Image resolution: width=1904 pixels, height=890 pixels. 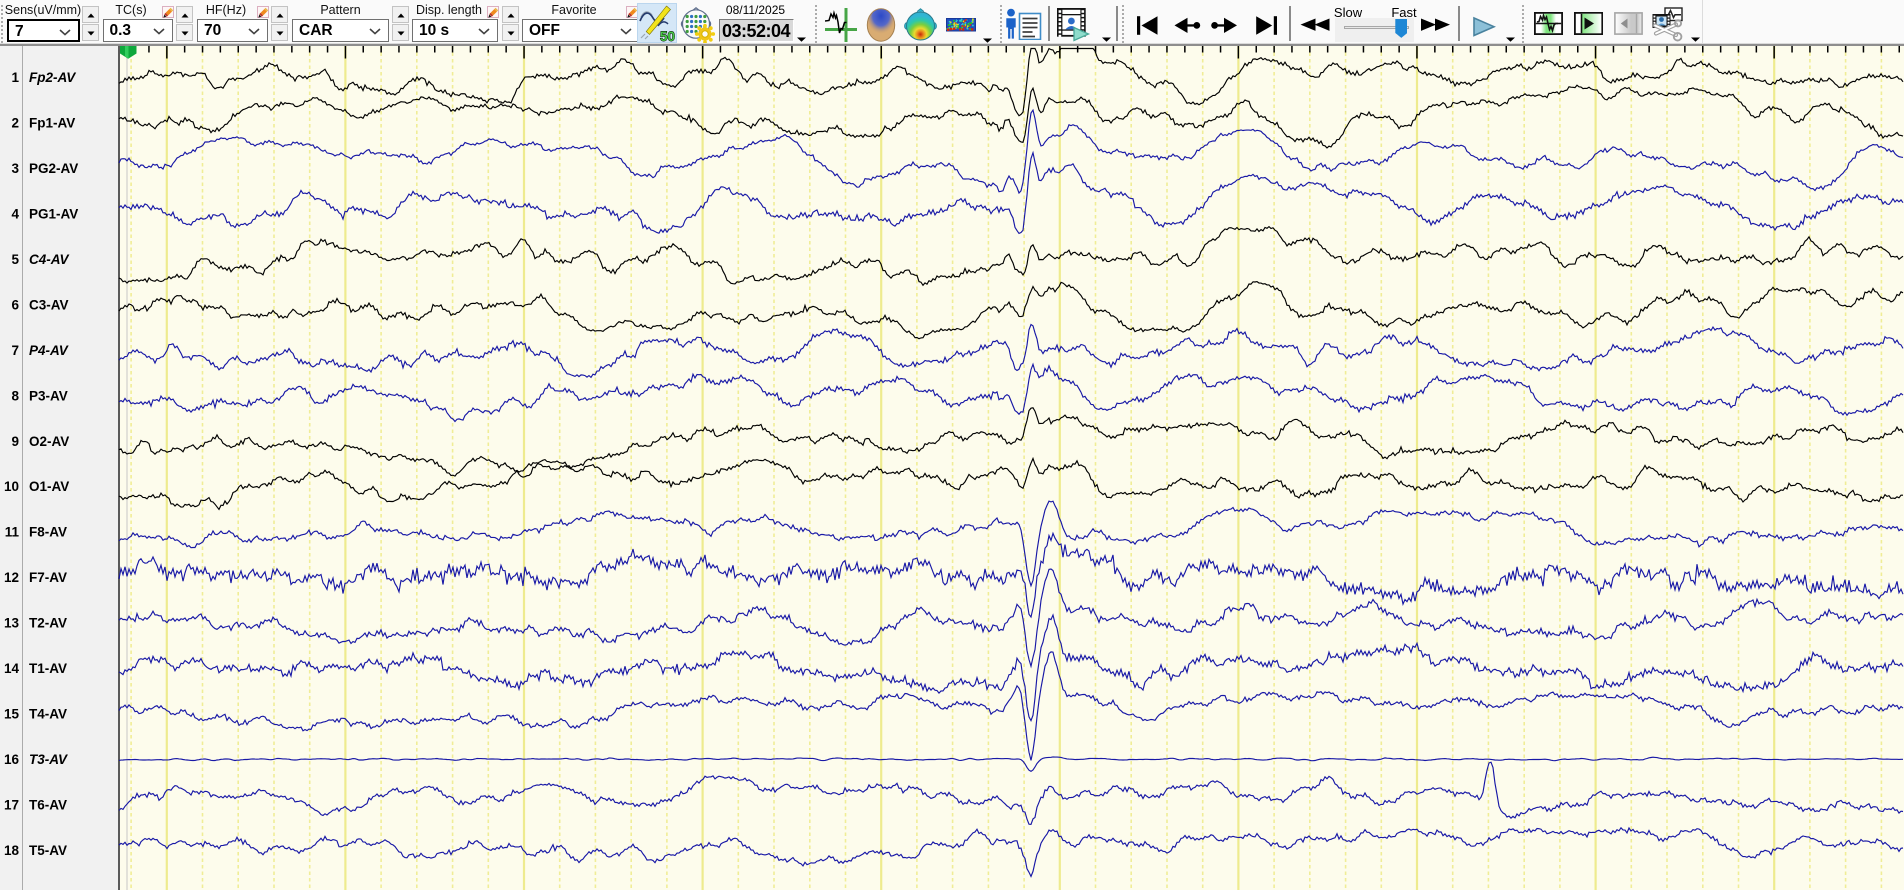 I want to click on svg-text: F7-AV, so click(x=48, y=577).